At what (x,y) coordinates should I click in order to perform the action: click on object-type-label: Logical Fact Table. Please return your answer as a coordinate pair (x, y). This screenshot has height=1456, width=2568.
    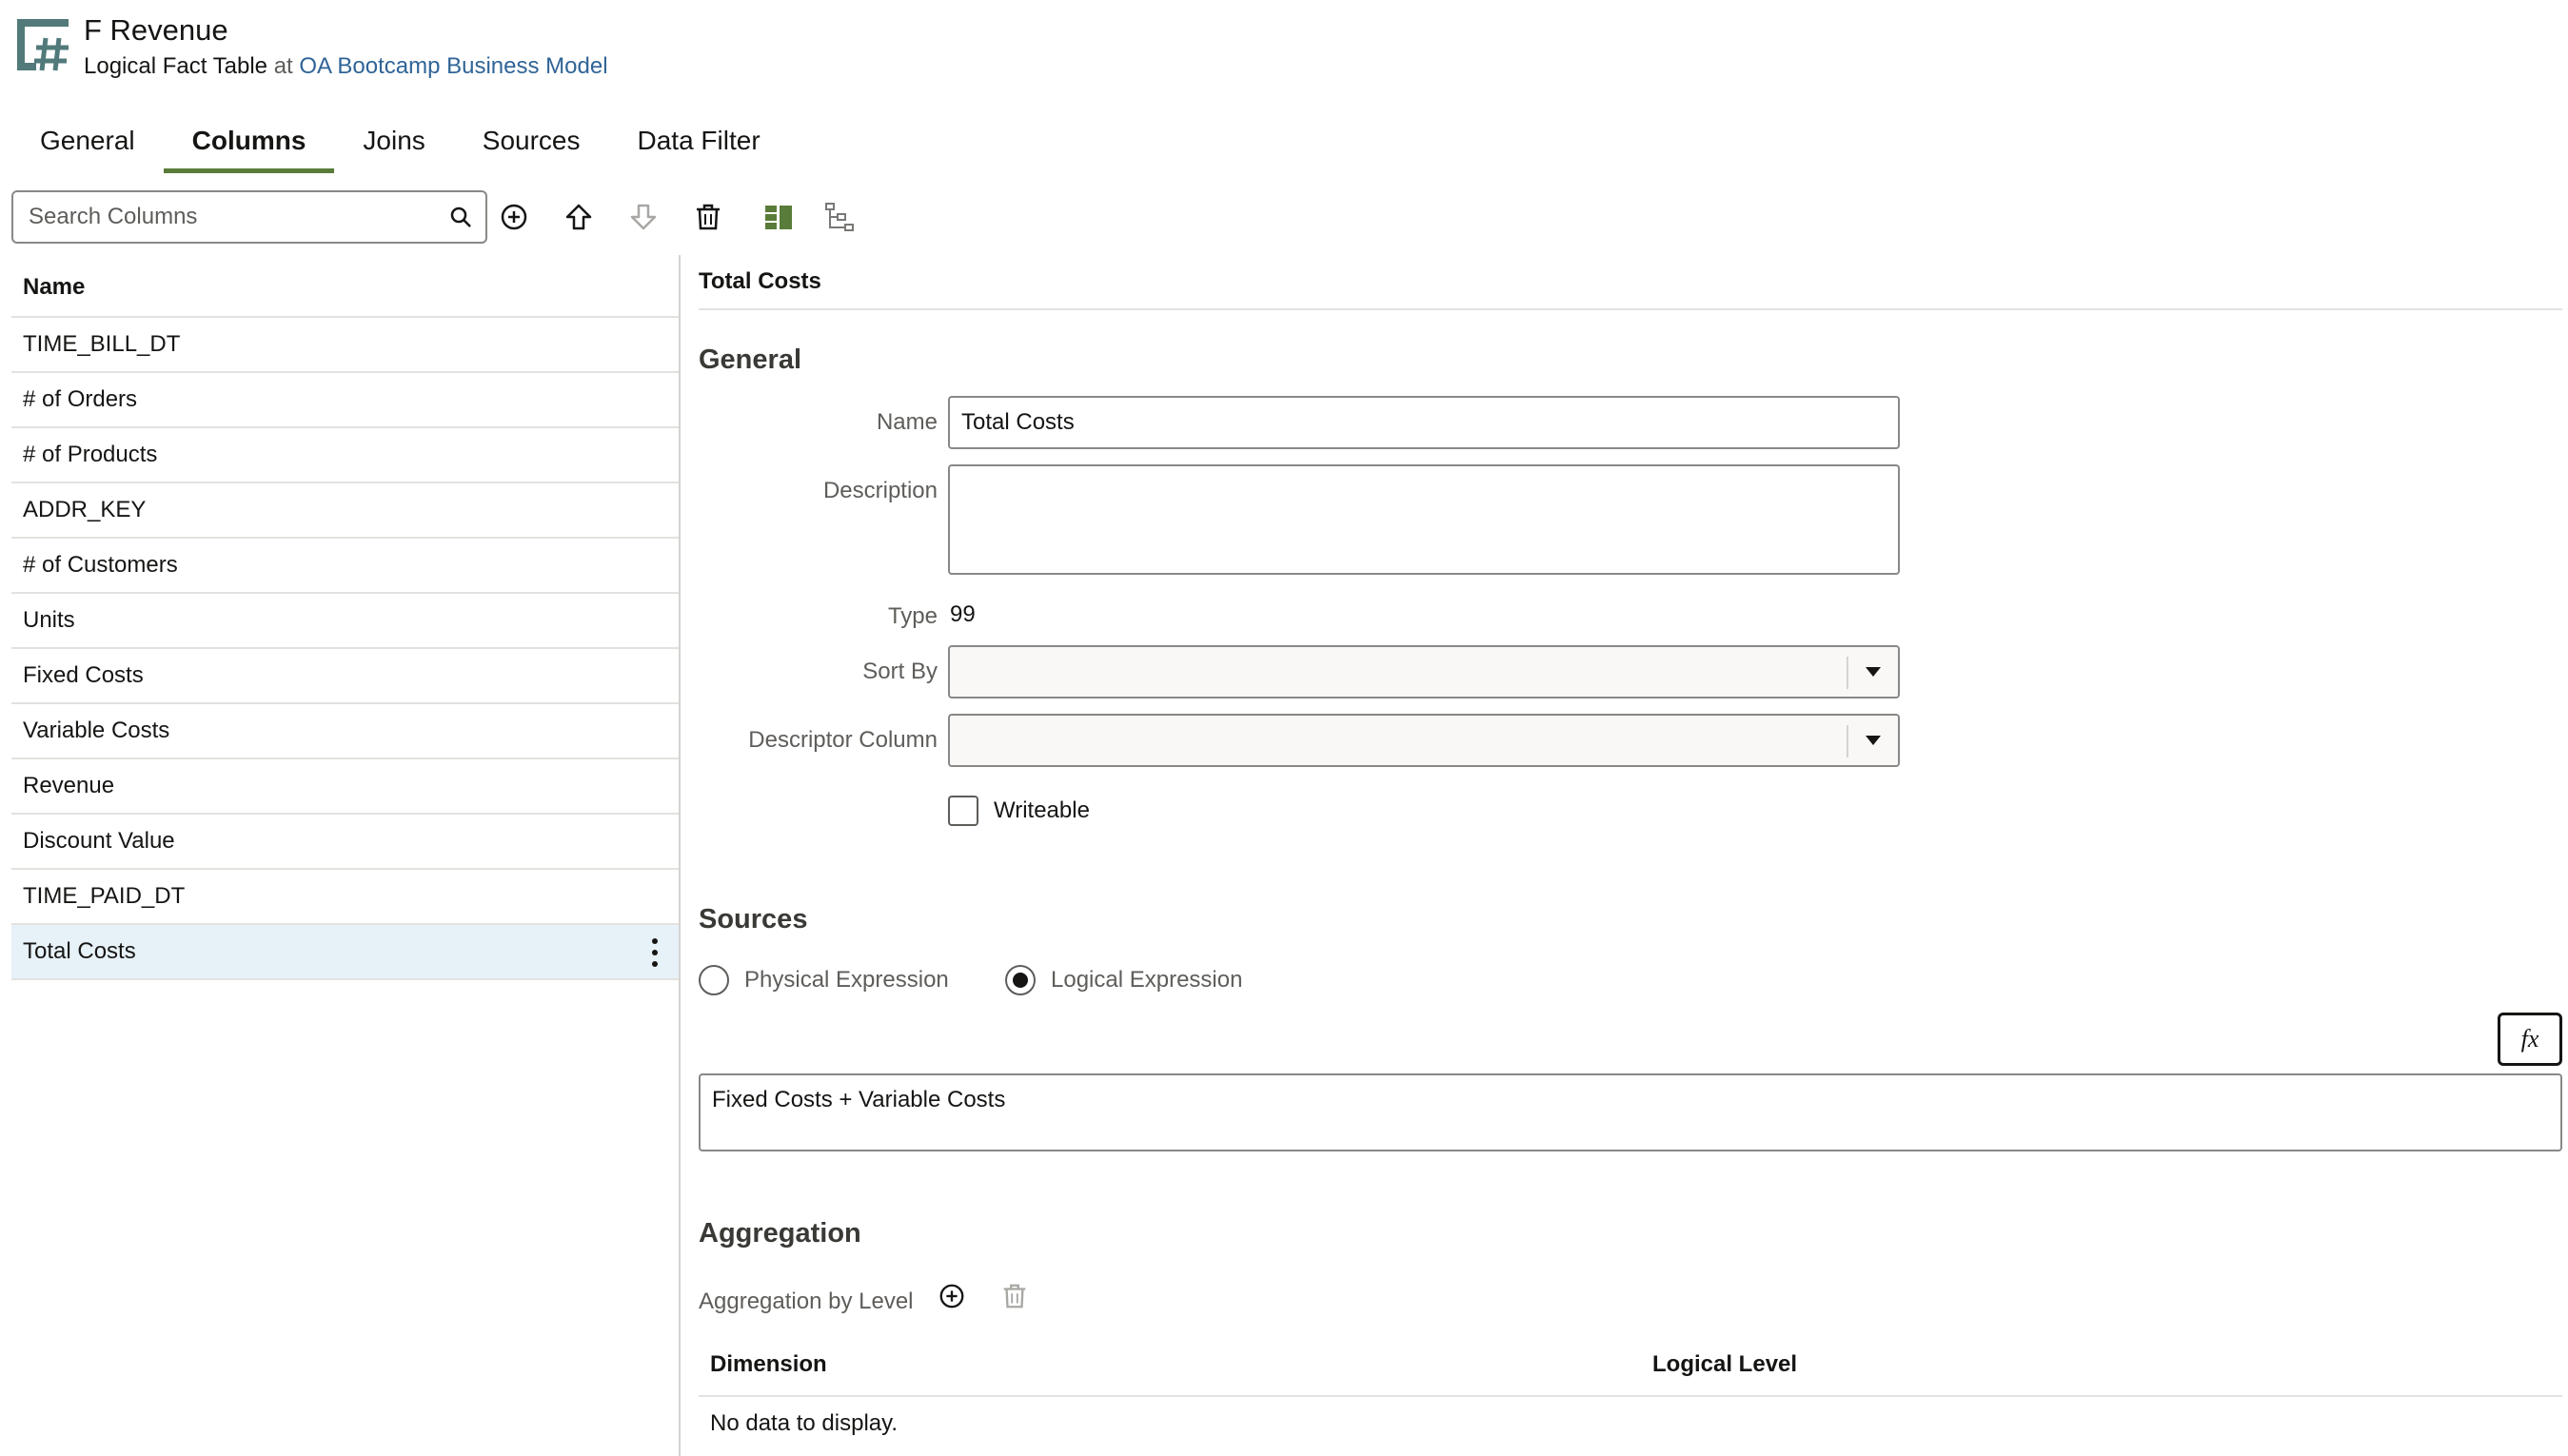
    Looking at the image, I should click on (176, 66).